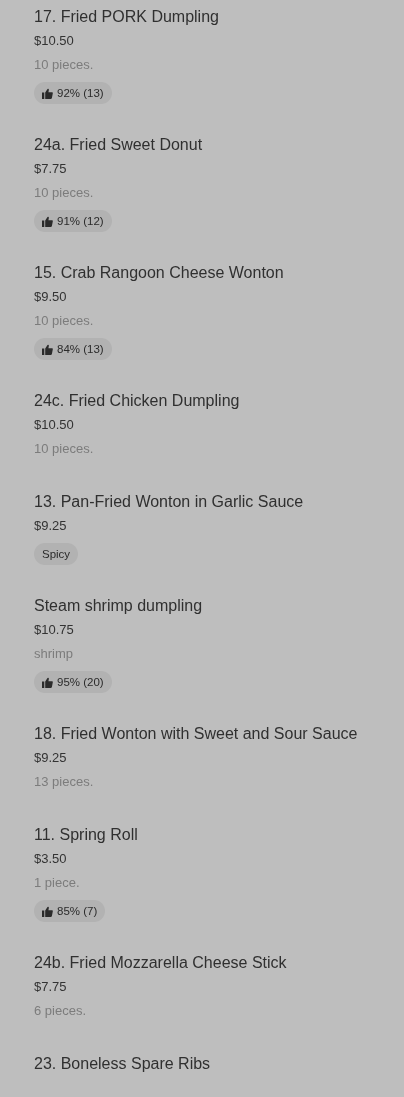  Describe the element at coordinates (70, 911) in the screenshot. I see `rating-badge: 85% (7)` at that location.